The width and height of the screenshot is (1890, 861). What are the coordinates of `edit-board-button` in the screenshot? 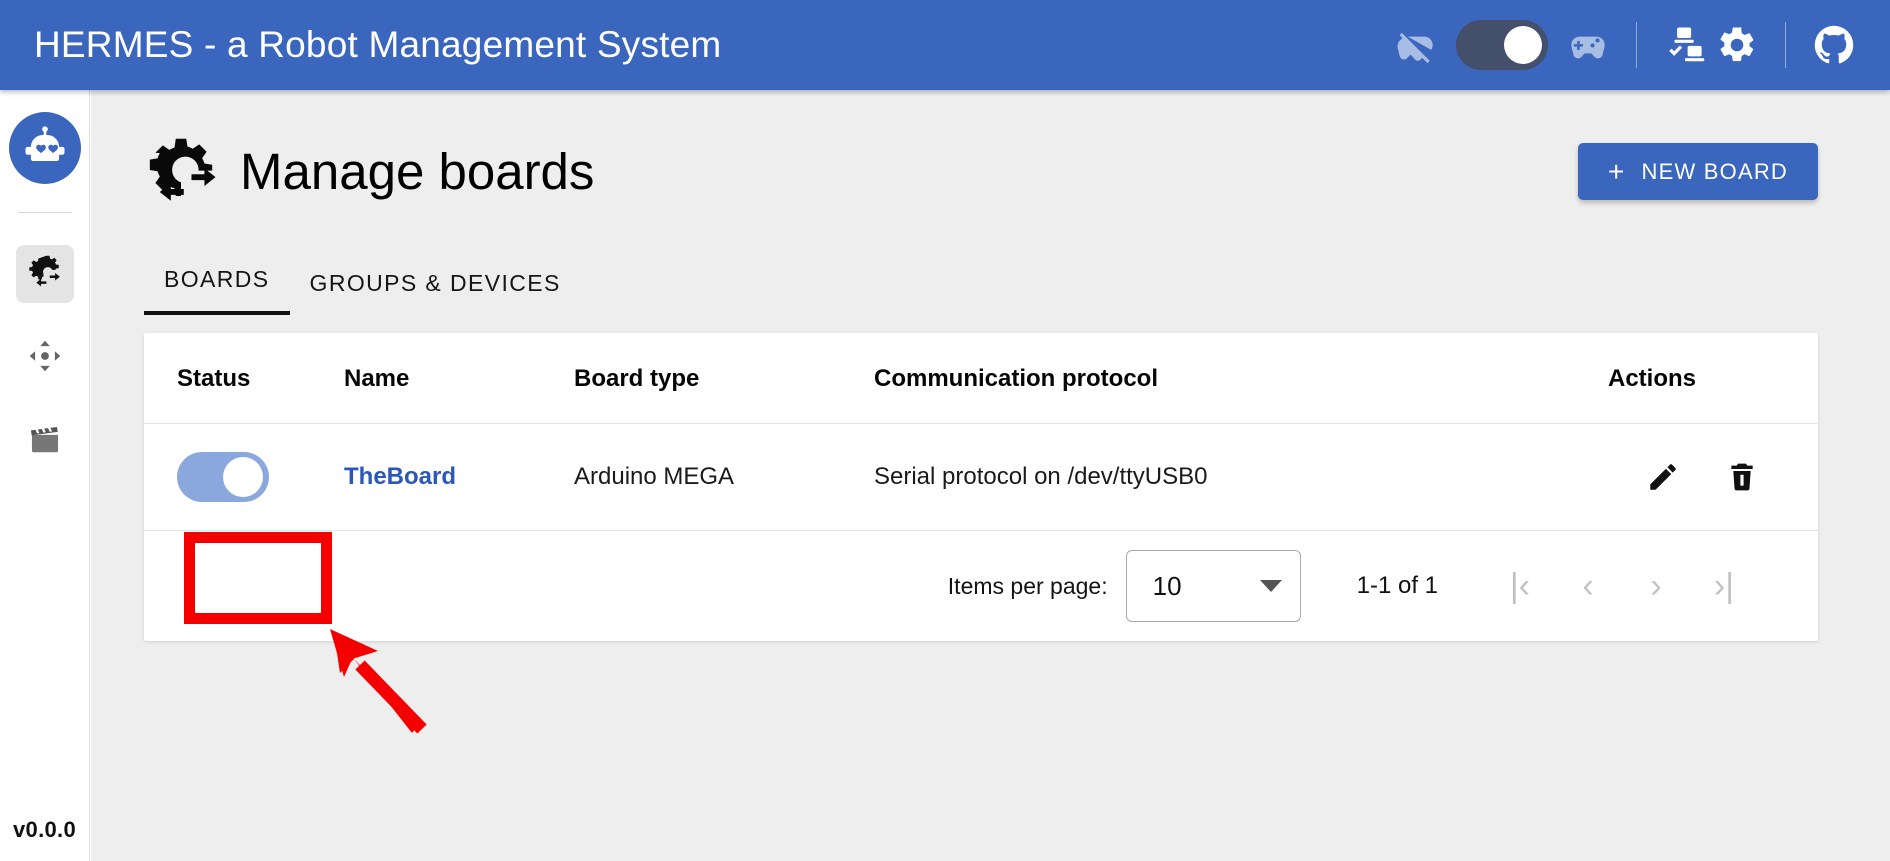 It's located at (1663, 477).